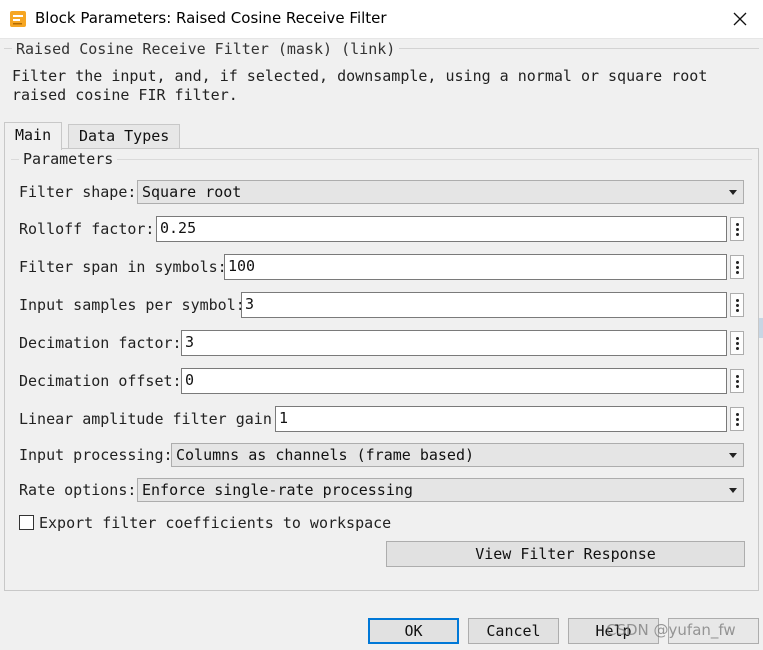 Image resolution: width=763 pixels, height=650 pixels. I want to click on gain-label: Linear amplitude filter gain:, so click(150, 419).